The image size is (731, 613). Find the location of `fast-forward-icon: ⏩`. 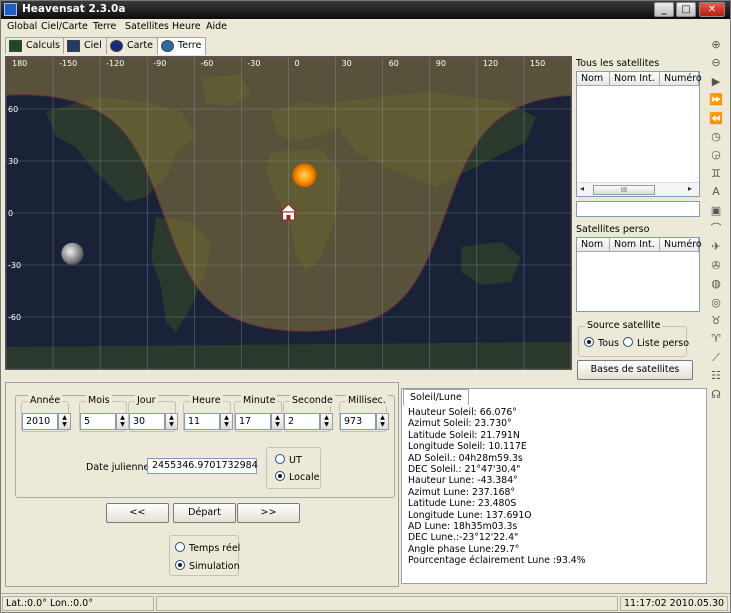

fast-forward-icon: ⏩ is located at coordinates (716, 99).